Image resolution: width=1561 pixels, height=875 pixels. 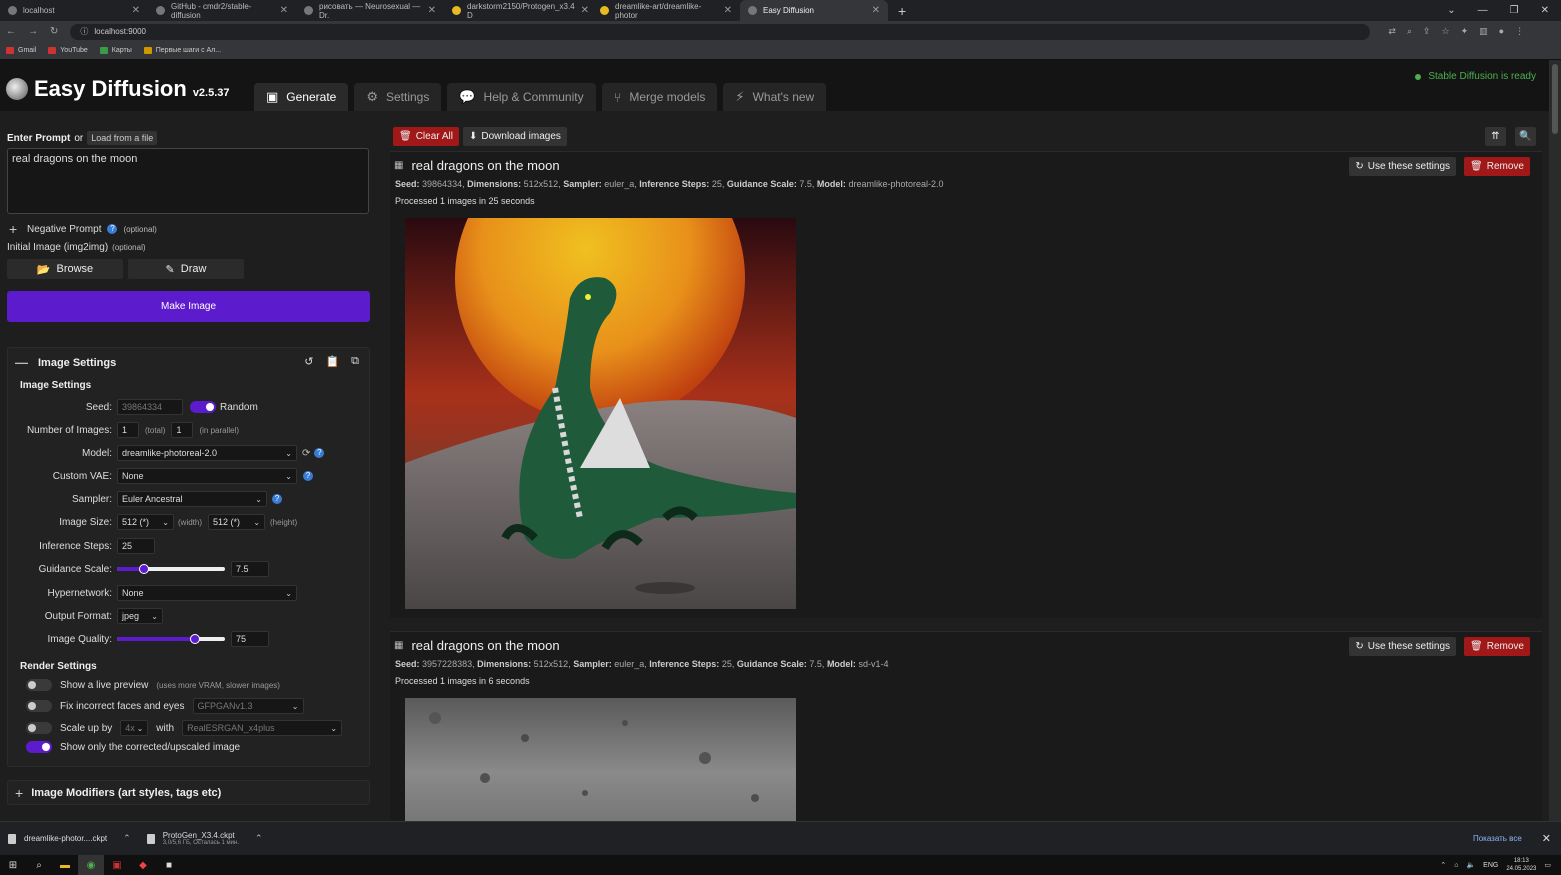 I want to click on browser-tab: localhost ✕, so click(x=74, y=10).